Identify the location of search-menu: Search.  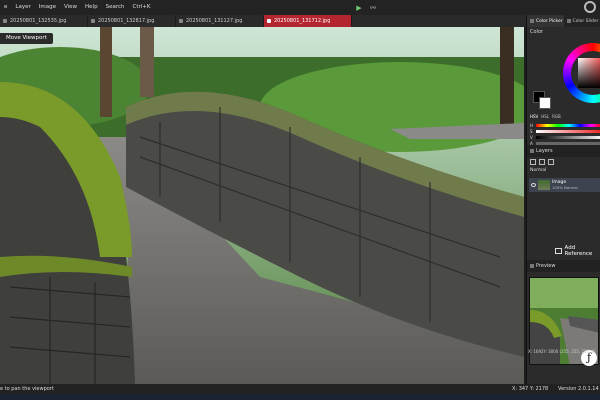
(115, 7).